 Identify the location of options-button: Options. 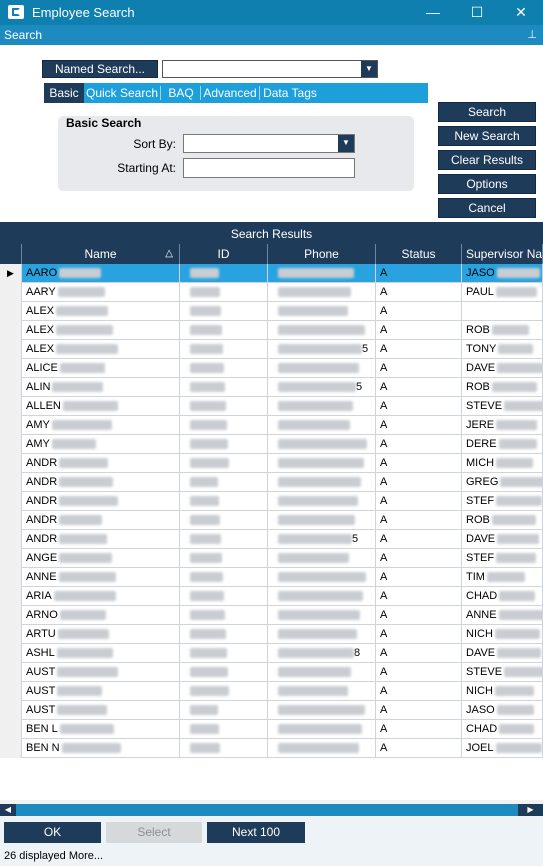
(487, 184).